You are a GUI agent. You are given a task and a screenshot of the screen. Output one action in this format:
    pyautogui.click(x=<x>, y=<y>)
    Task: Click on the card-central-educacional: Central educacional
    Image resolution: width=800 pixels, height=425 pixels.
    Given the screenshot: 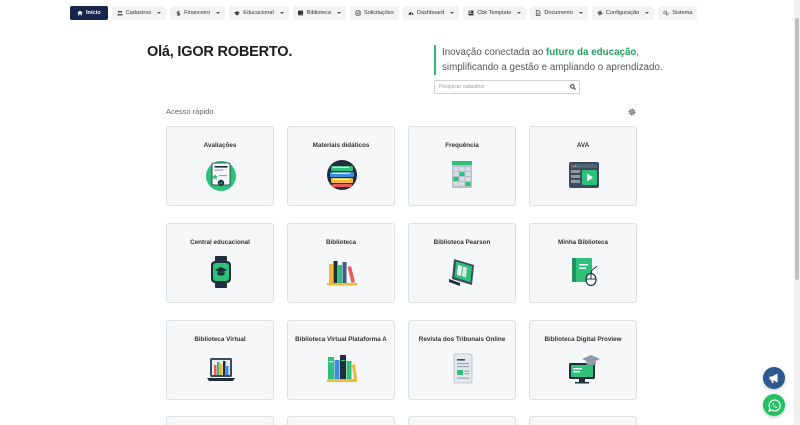 What is the action you would take?
    pyautogui.click(x=220, y=263)
    